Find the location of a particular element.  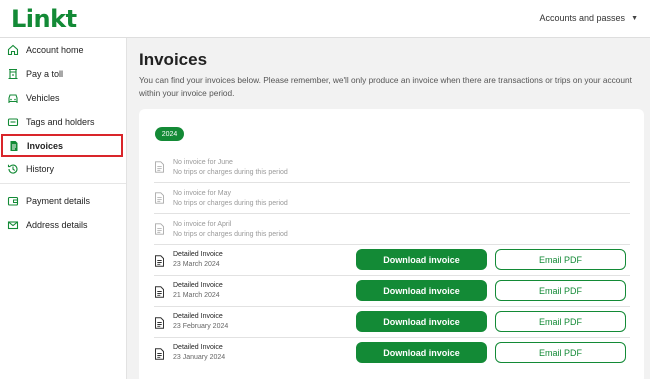

invoice-date: 23 March 2024 is located at coordinates (196, 264).